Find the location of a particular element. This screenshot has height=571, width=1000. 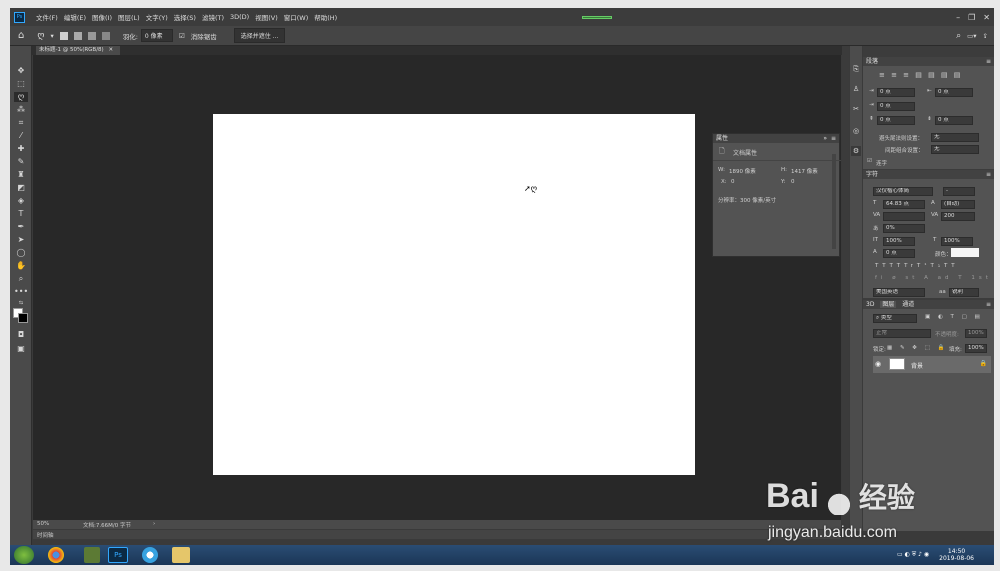

gradient-tool-icon: ◈ is located at coordinates (21, 201).